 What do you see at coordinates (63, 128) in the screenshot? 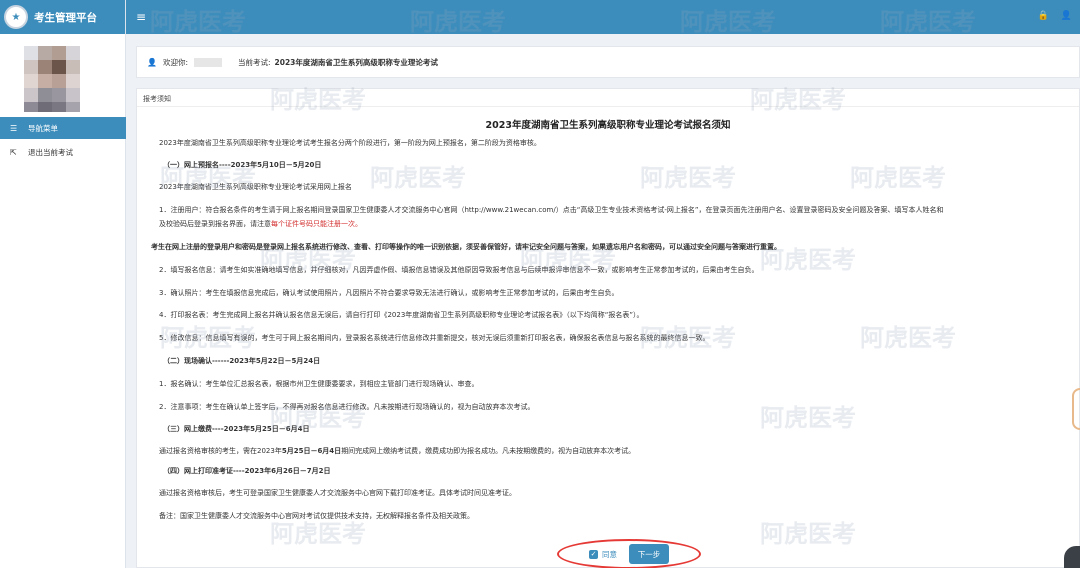
I see `sidebar-item-nav-menu: ☰ 导航菜单` at bounding box center [63, 128].